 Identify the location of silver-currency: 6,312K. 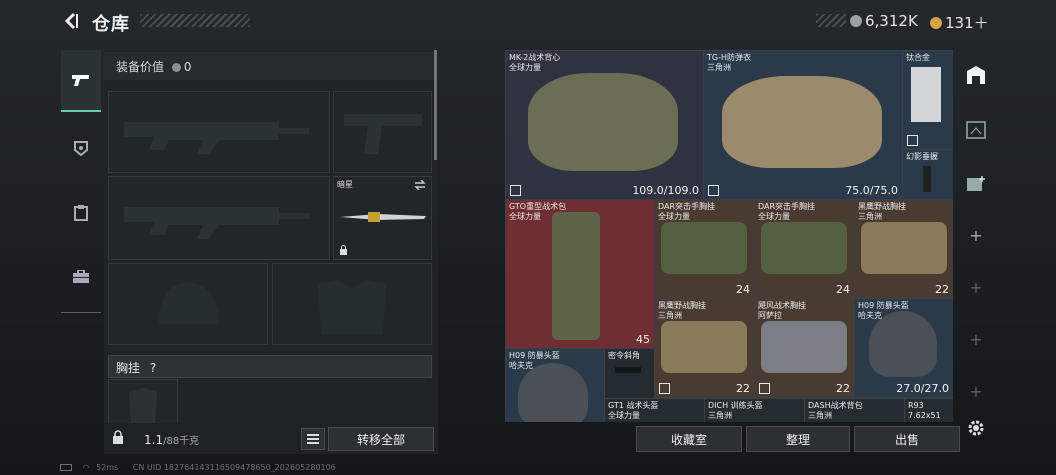
(884, 21).